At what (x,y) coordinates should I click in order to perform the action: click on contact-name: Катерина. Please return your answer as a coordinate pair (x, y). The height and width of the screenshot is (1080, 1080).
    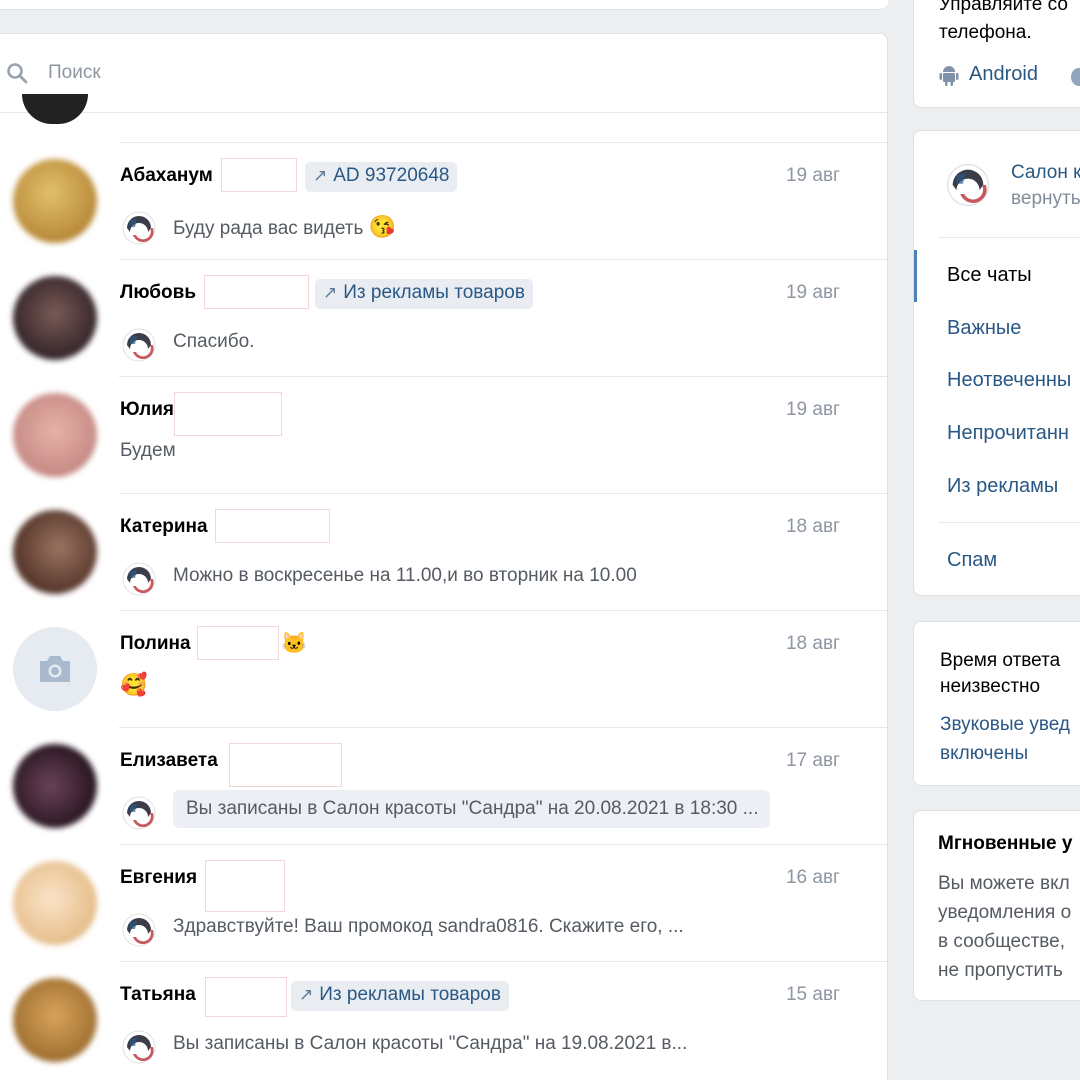
    Looking at the image, I should click on (164, 526).